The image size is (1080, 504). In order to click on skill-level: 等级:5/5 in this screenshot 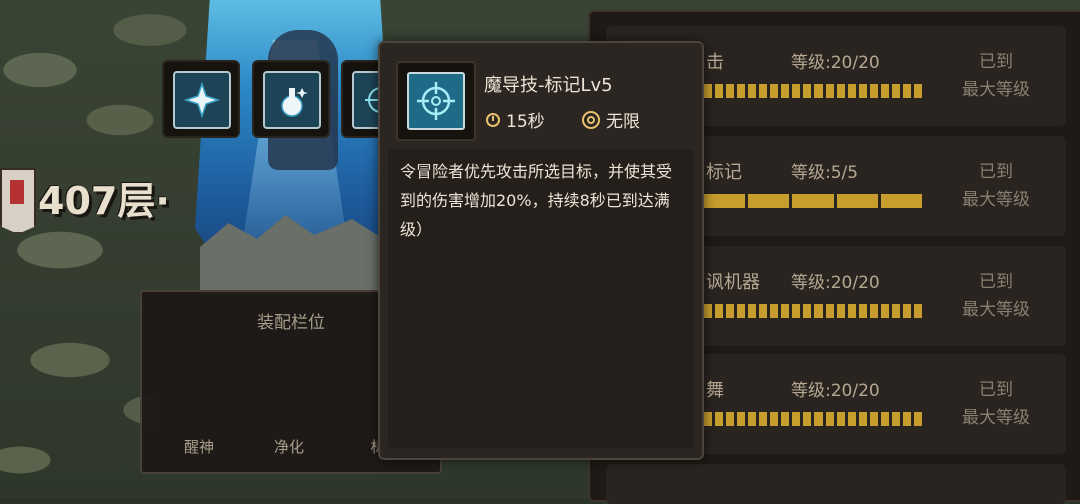, I will do `click(825, 173)`.